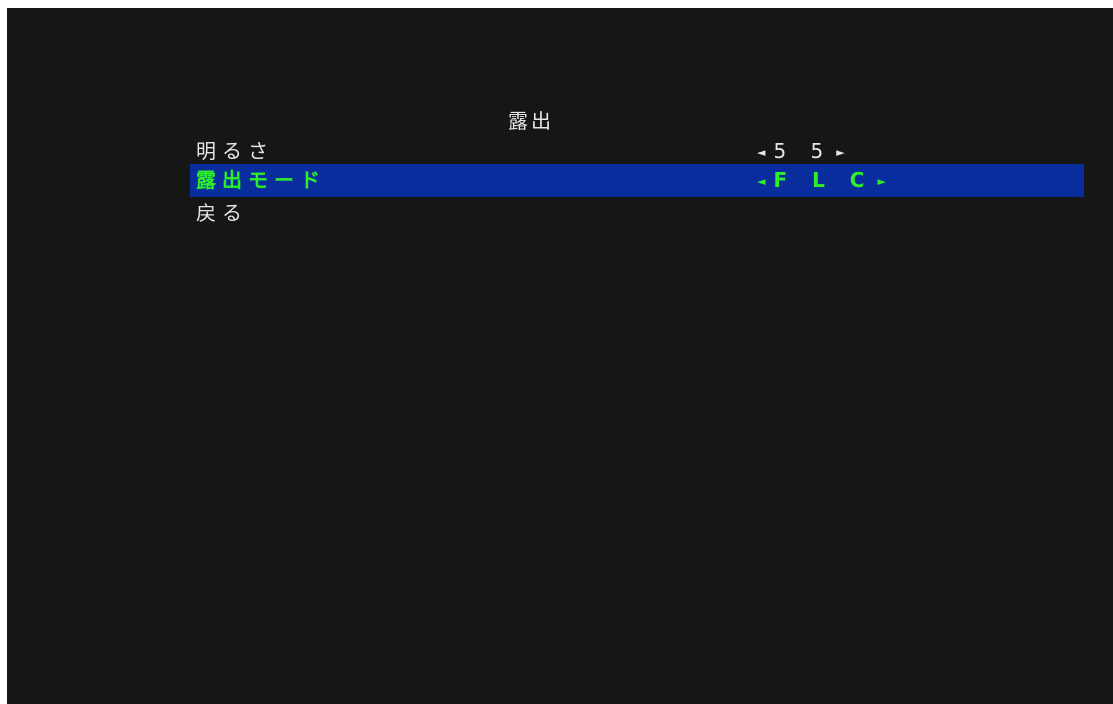 This screenshot has height=704, width=1113. I want to click on exposure-mode-value-text: F L C, so click(823, 180).